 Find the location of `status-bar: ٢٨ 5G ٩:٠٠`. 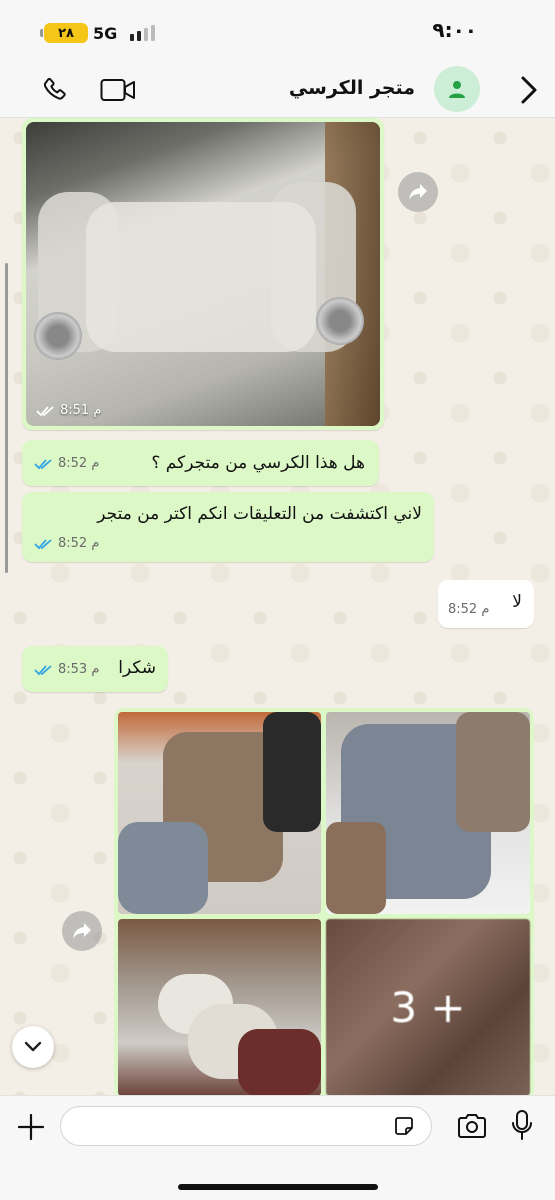

status-bar: ٢٨ 5G ٩:٠٠ is located at coordinates (277, 31).